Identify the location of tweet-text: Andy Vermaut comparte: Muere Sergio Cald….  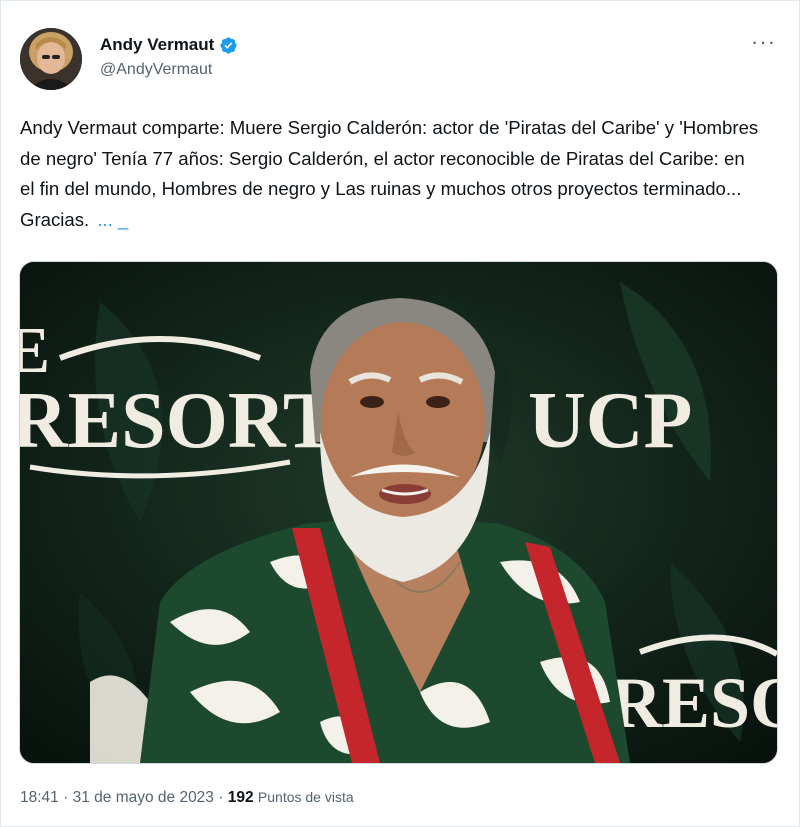
(390, 174).